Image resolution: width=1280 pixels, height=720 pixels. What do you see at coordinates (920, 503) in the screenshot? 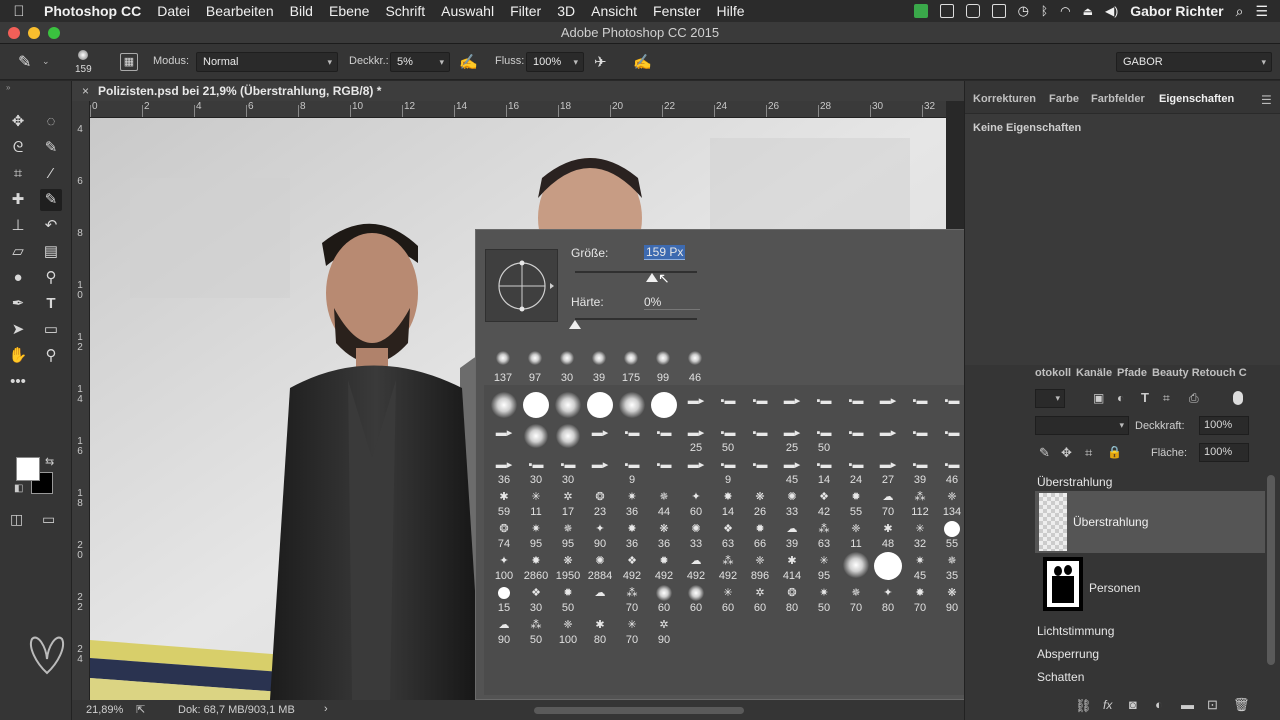
I see `brush-preset: ⁂ 112` at bounding box center [920, 503].